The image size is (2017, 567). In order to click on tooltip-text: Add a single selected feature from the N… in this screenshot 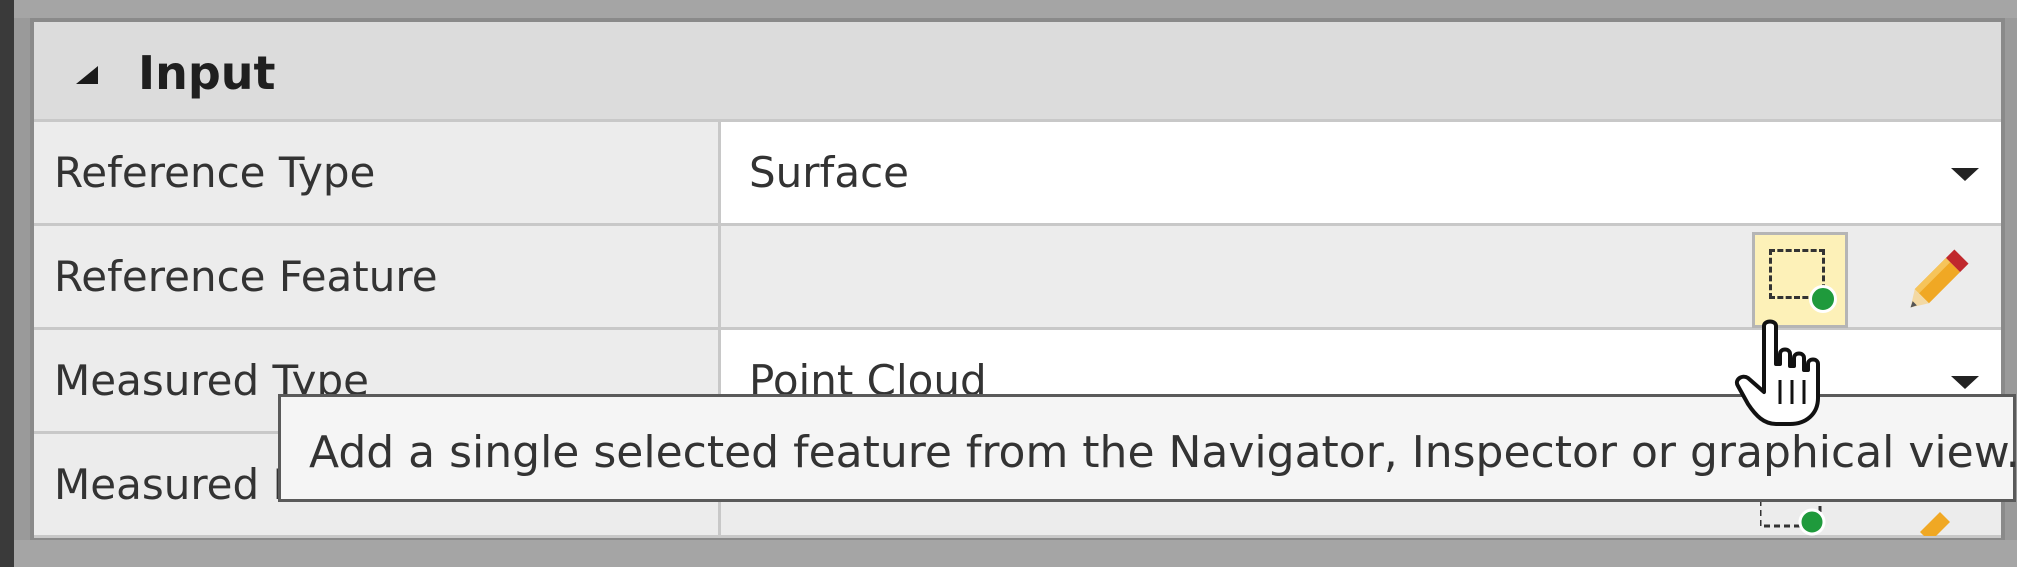, I will do `click(1163, 452)`.